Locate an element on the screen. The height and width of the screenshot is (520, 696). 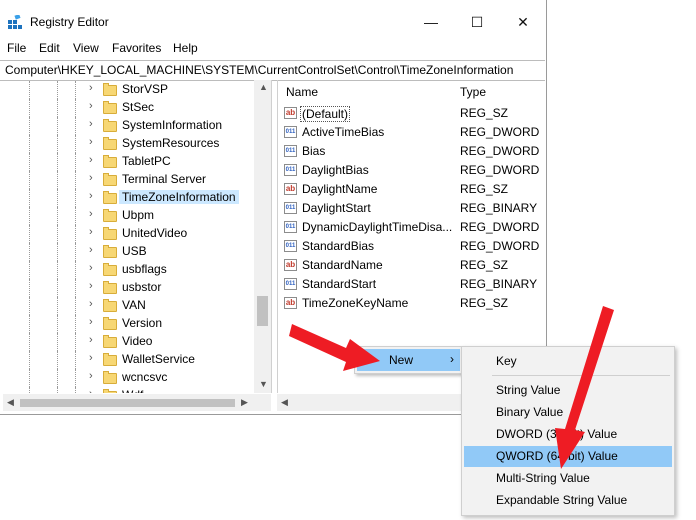
tree-item: › UnitedVideo is located at coordinates (133, 234).